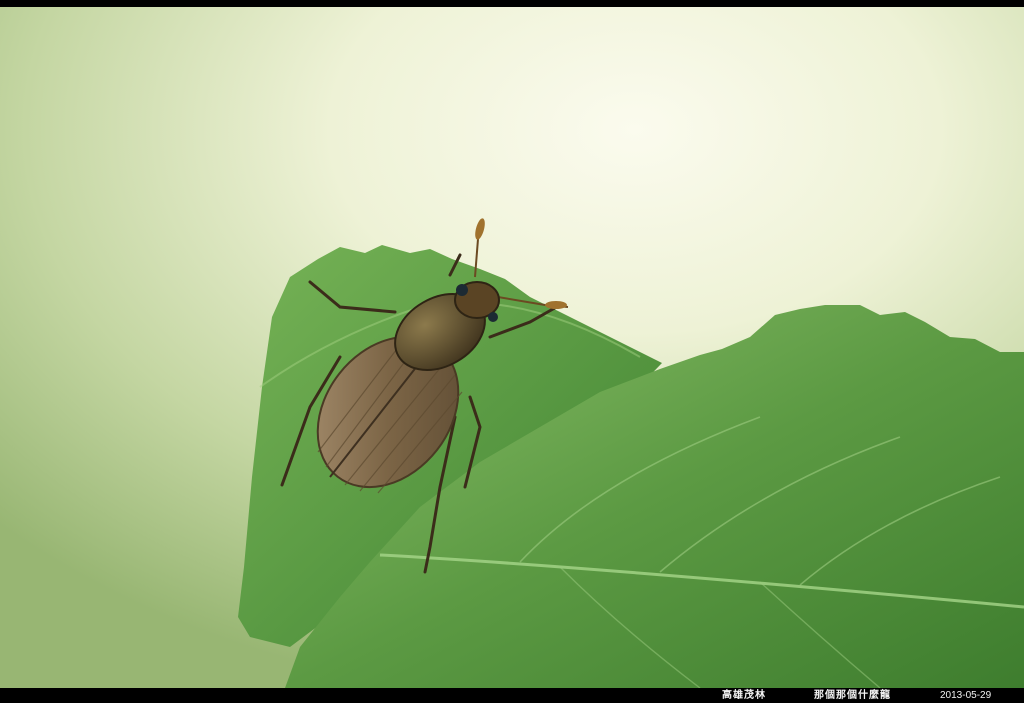 This screenshot has width=1024, height=703. Describe the element at coordinates (744, 695) in the screenshot. I see `caption-location: 高雄茂林` at that location.